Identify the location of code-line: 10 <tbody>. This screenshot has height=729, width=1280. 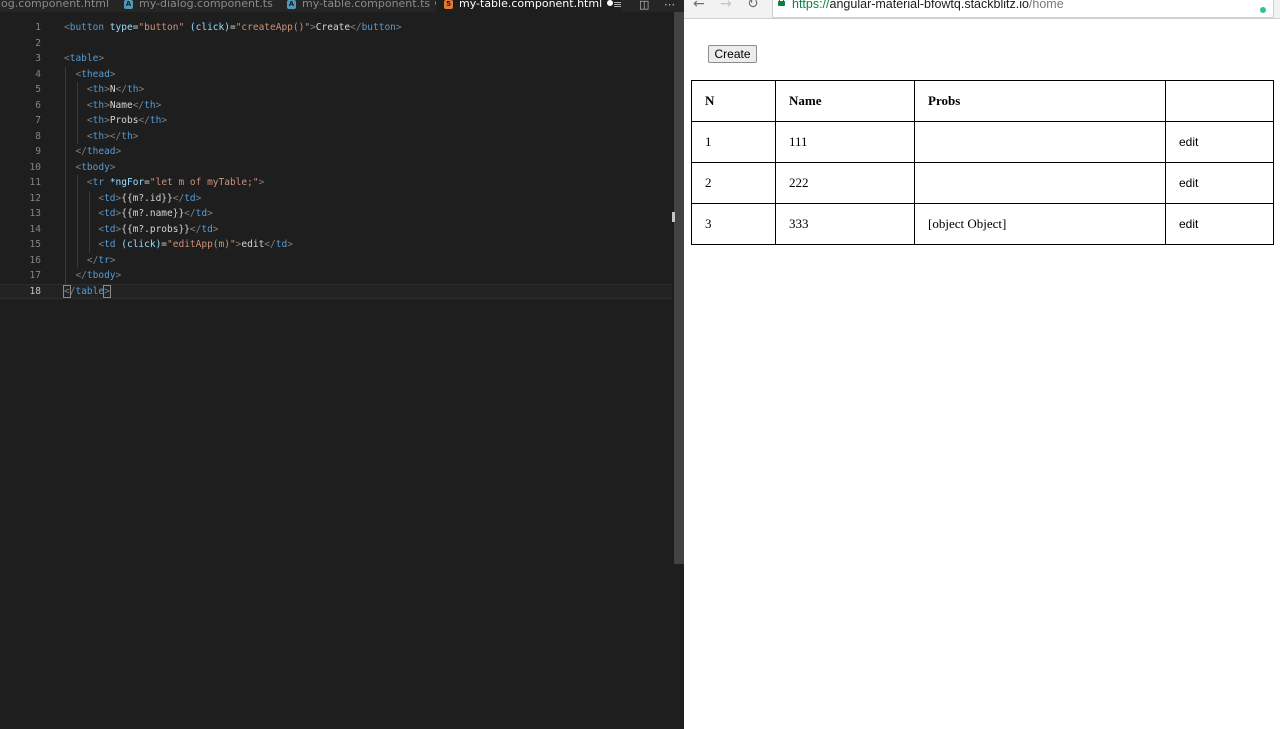
(336, 167).